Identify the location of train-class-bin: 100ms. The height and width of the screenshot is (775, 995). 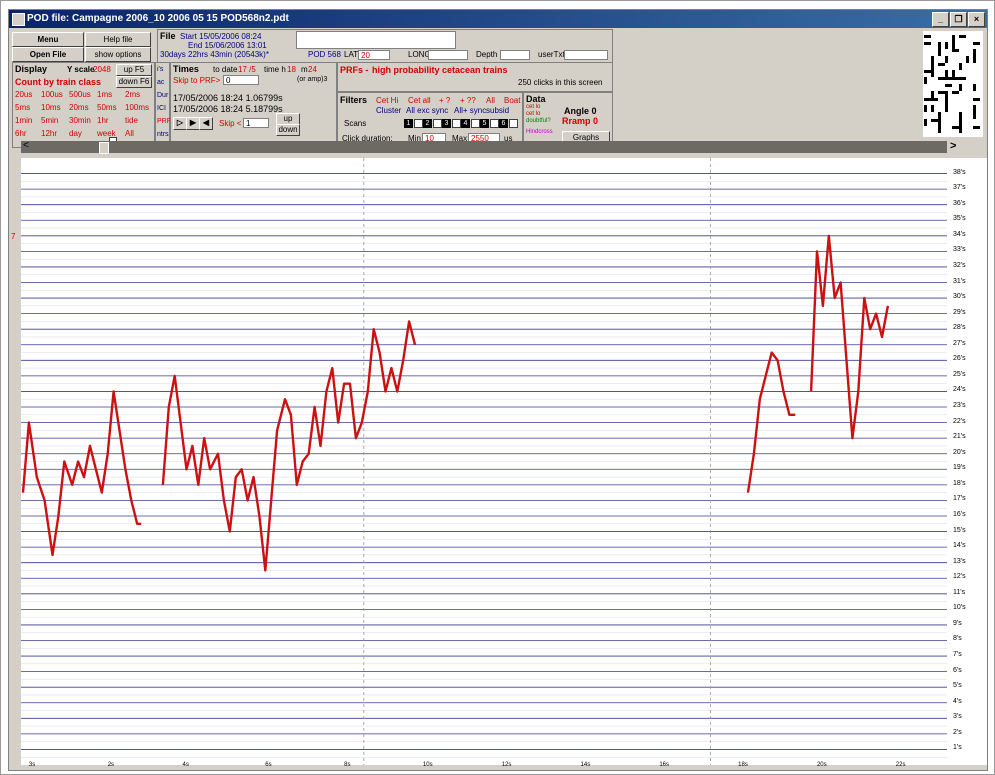
(137, 107).